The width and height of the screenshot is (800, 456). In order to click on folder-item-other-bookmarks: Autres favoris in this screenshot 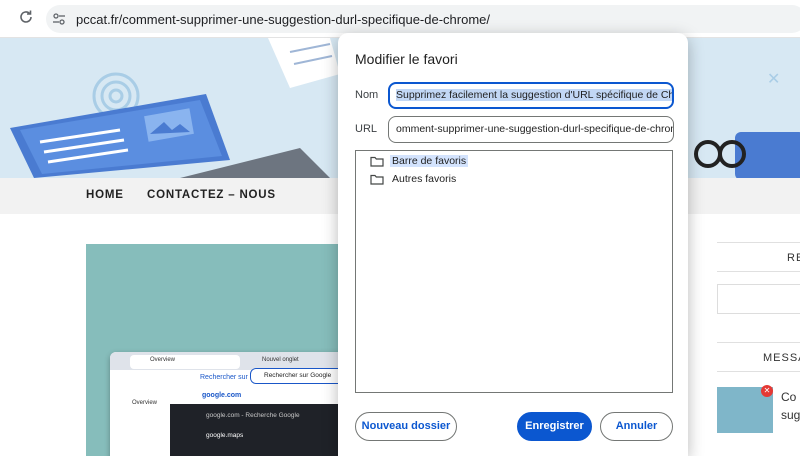, I will do `click(514, 179)`.